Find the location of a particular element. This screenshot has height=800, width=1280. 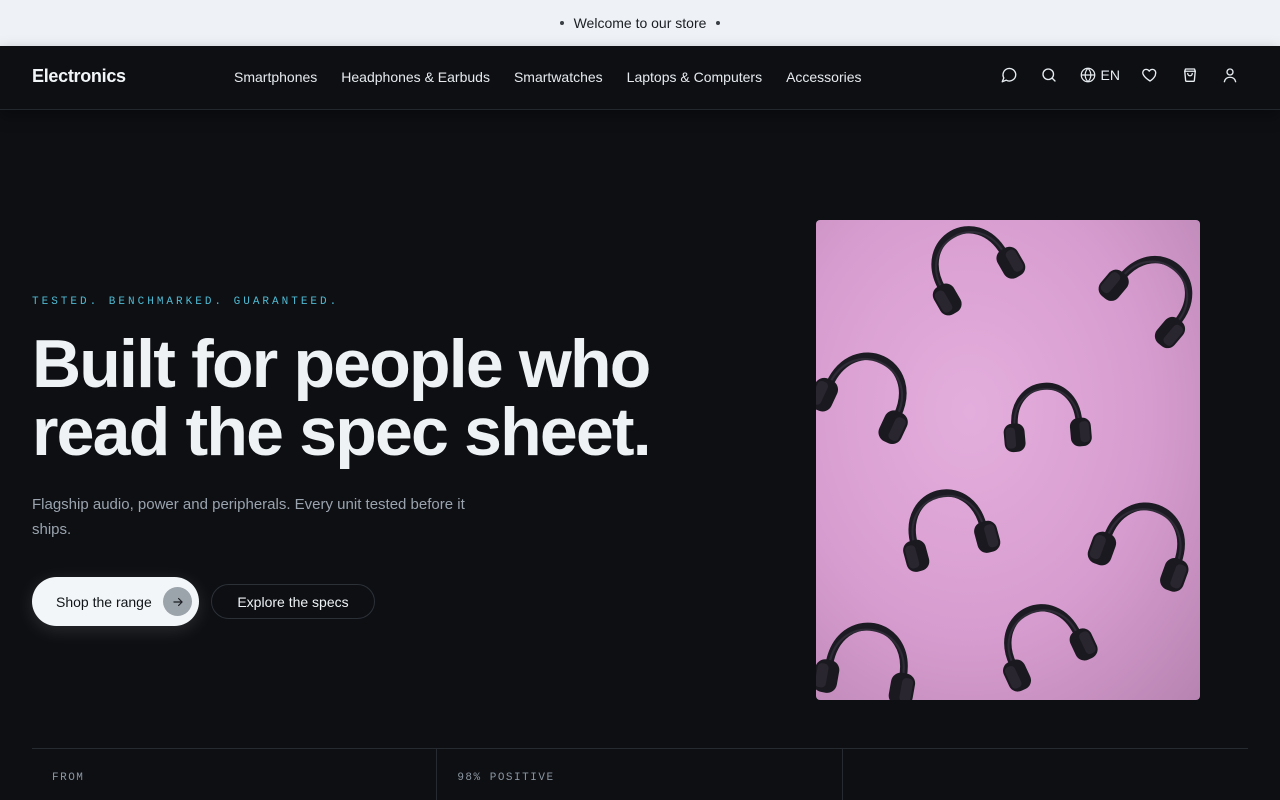

stat-label: FROM is located at coordinates (68, 778).